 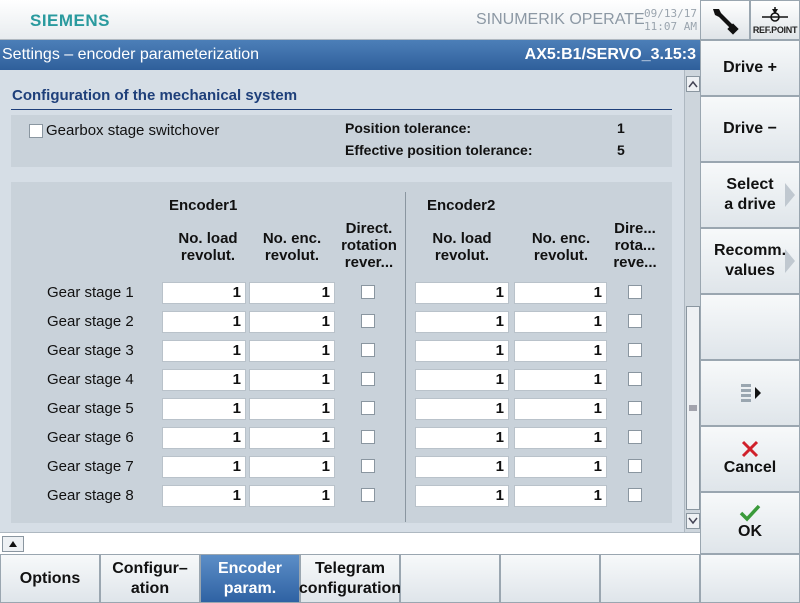 I want to click on refpoint-button: REF.POINT, so click(x=775, y=20).